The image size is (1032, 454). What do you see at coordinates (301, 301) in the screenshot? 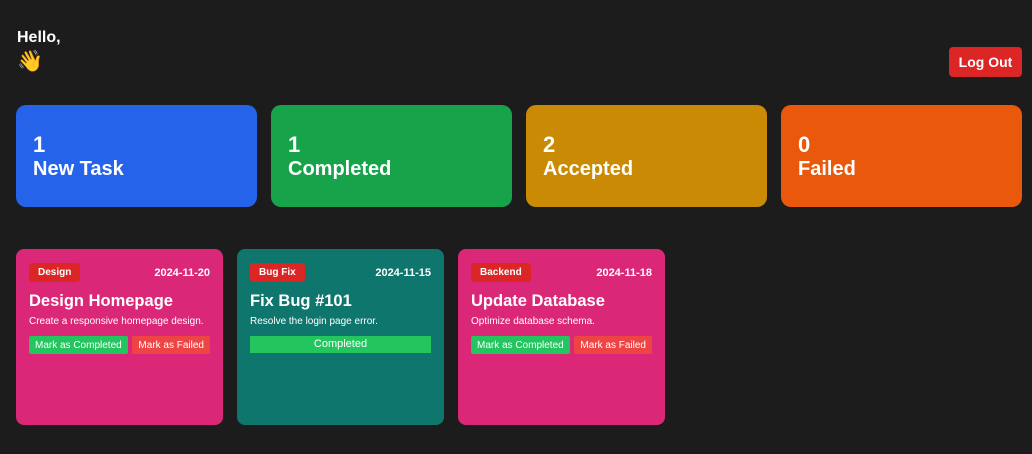
I see `task-title: Fix Bug #101` at bounding box center [301, 301].